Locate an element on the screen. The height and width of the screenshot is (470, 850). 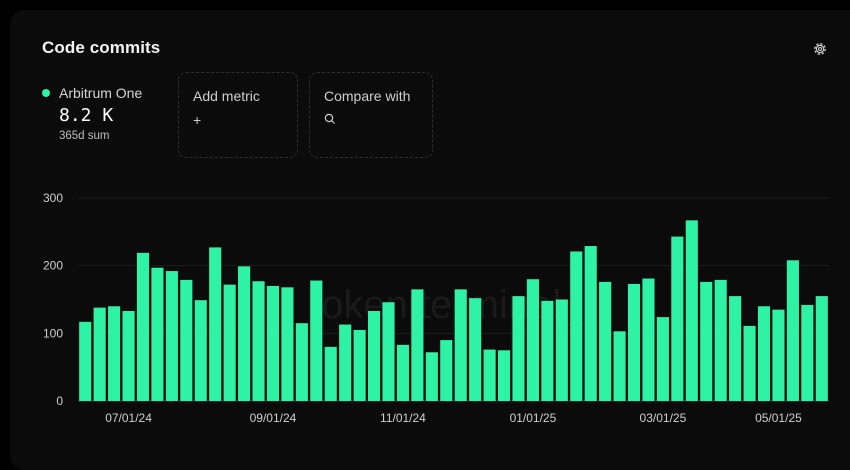
x-tick-label: 11/01/24 is located at coordinates (403, 418).